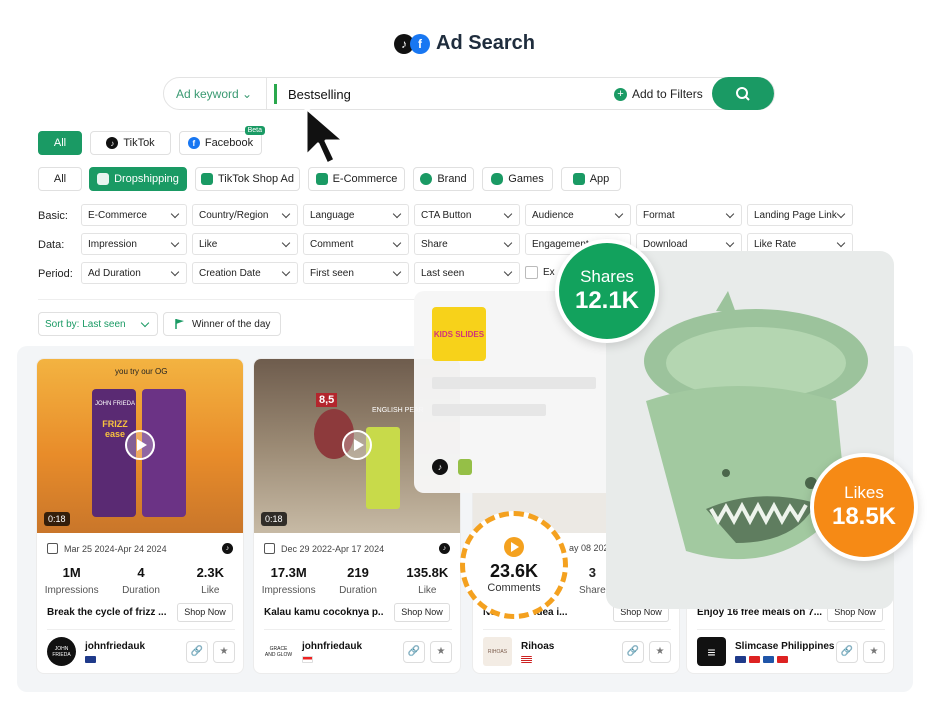 This screenshot has width=929, height=708. Describe the element at coordinates (319, 94) in the screenshot. I see `search-input: Bestselling` at that location.